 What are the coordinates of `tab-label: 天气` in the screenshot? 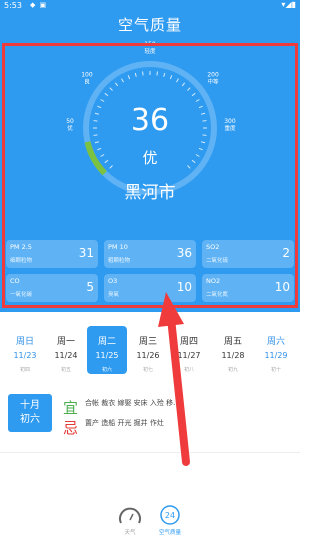 It's located at (130, 533).